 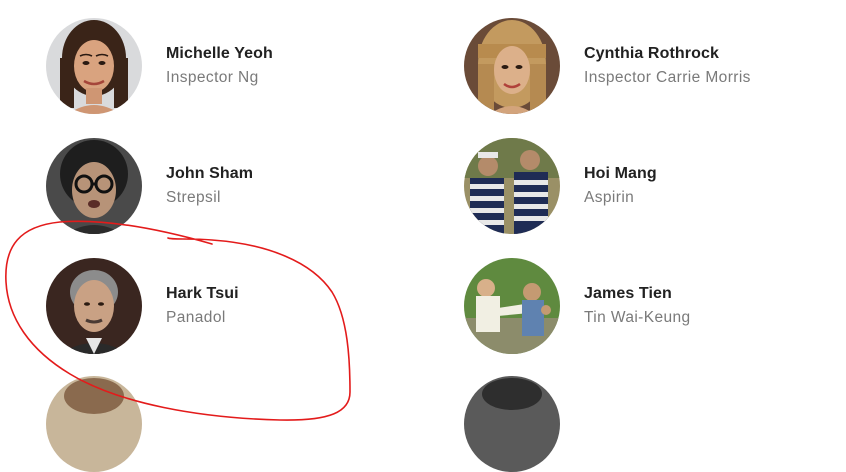 What do you see at coordinates (637, 317) in the screenshot?
I see `character-name: Tin Wai-Keung` at bounding box center [637, 317].